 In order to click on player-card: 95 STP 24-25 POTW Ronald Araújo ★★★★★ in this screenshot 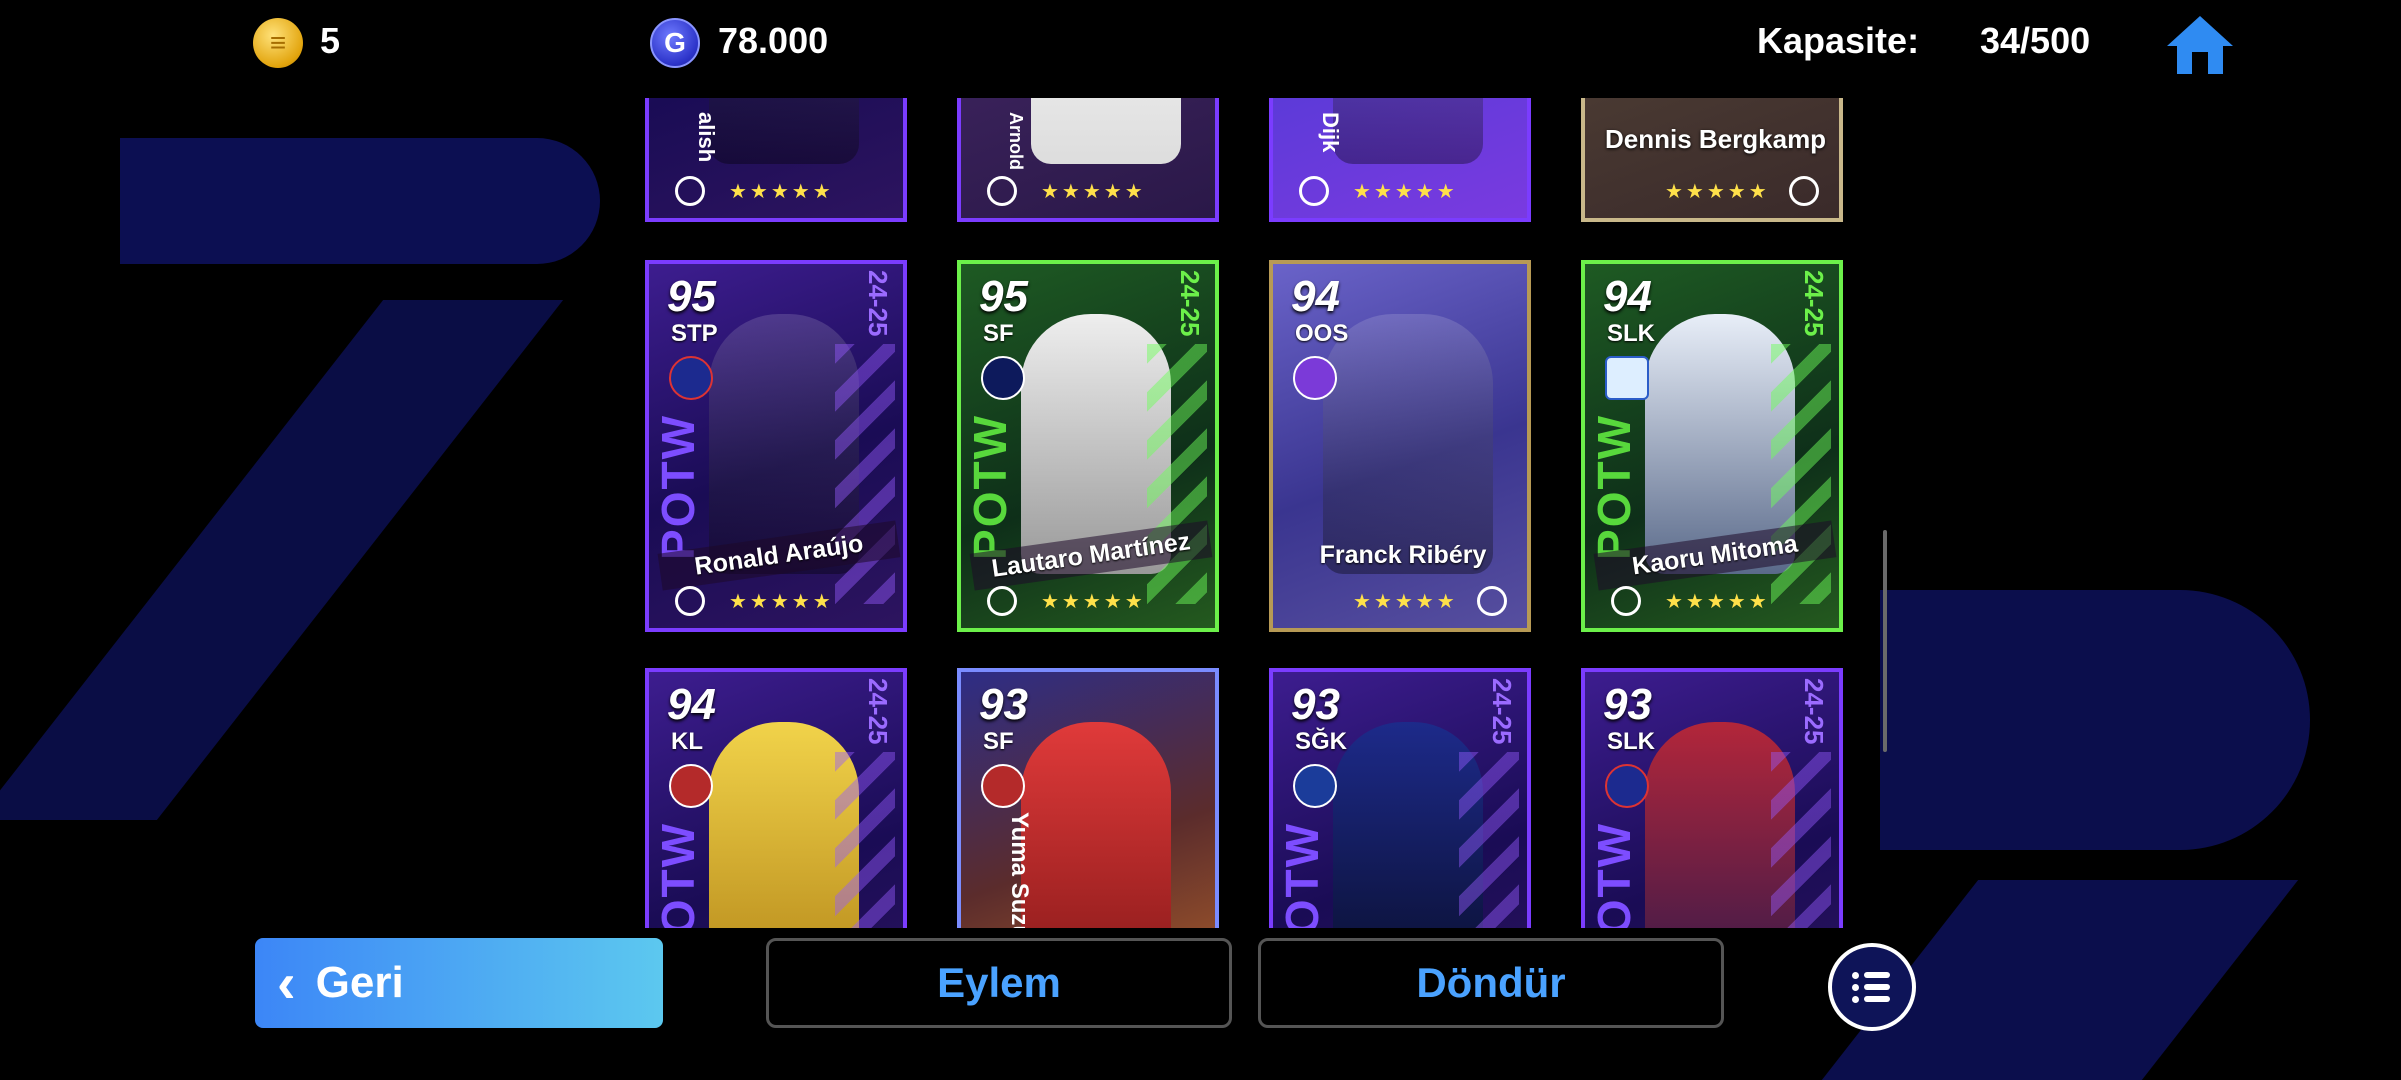, I will do `click(776, 446)`.